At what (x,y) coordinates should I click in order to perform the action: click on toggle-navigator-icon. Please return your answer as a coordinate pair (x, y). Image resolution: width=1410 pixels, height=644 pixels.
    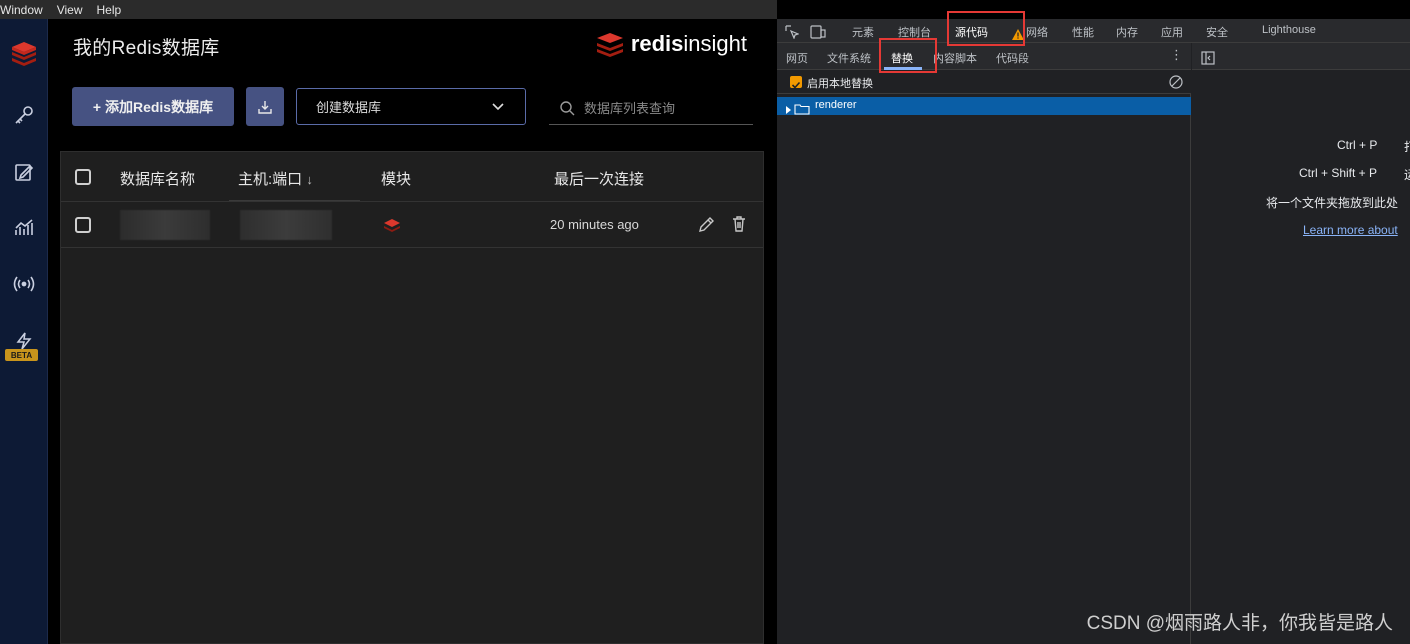
    Looking at the image, I should click on (1208, 59).